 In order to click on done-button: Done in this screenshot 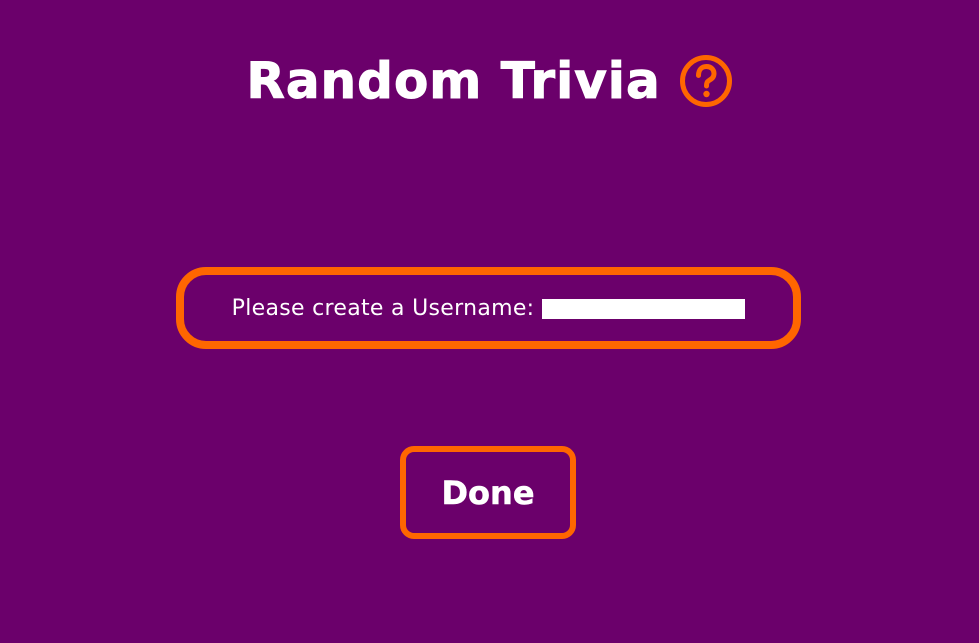, I will do `click(488, 492)`.